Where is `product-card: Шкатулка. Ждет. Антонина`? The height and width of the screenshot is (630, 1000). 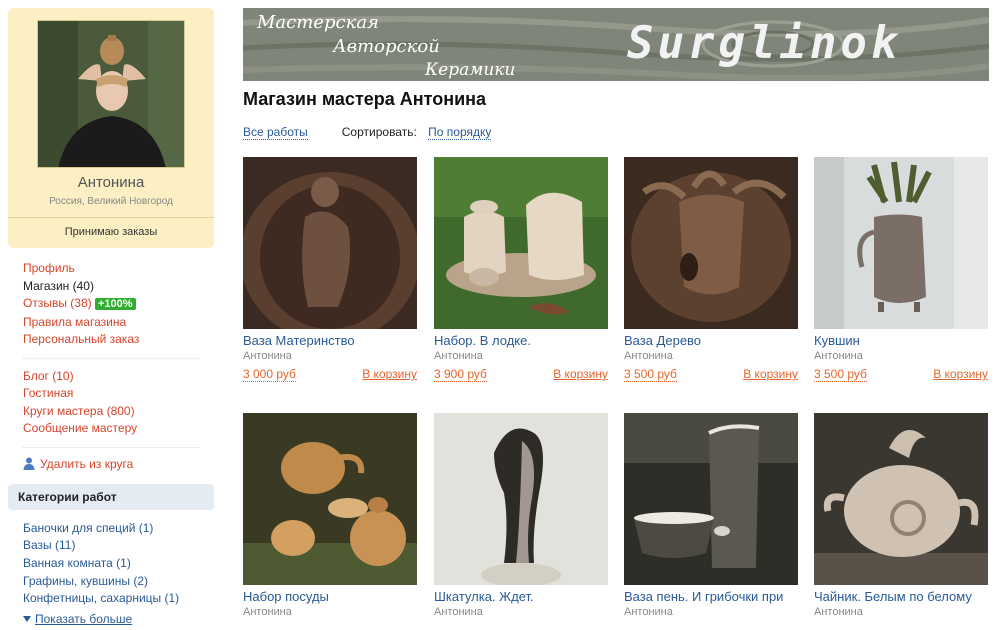 product-card: Шкатулка. Ждет. Антонина is located at coordinates (521, 515).